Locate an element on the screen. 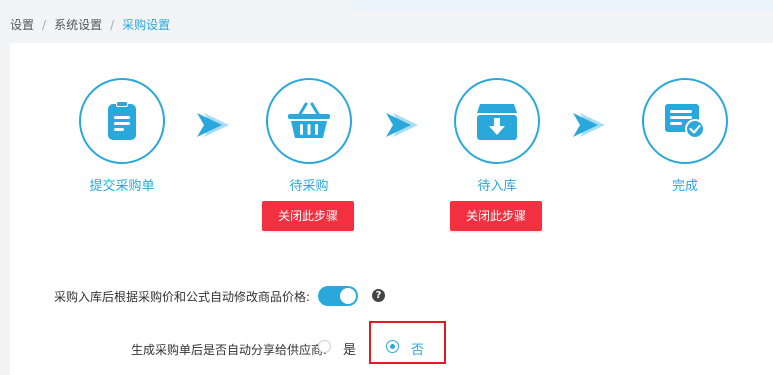 Image resolution: width=773 pixels, height=375 pixels. help-icon: ? is located at coordinates (378, 295).